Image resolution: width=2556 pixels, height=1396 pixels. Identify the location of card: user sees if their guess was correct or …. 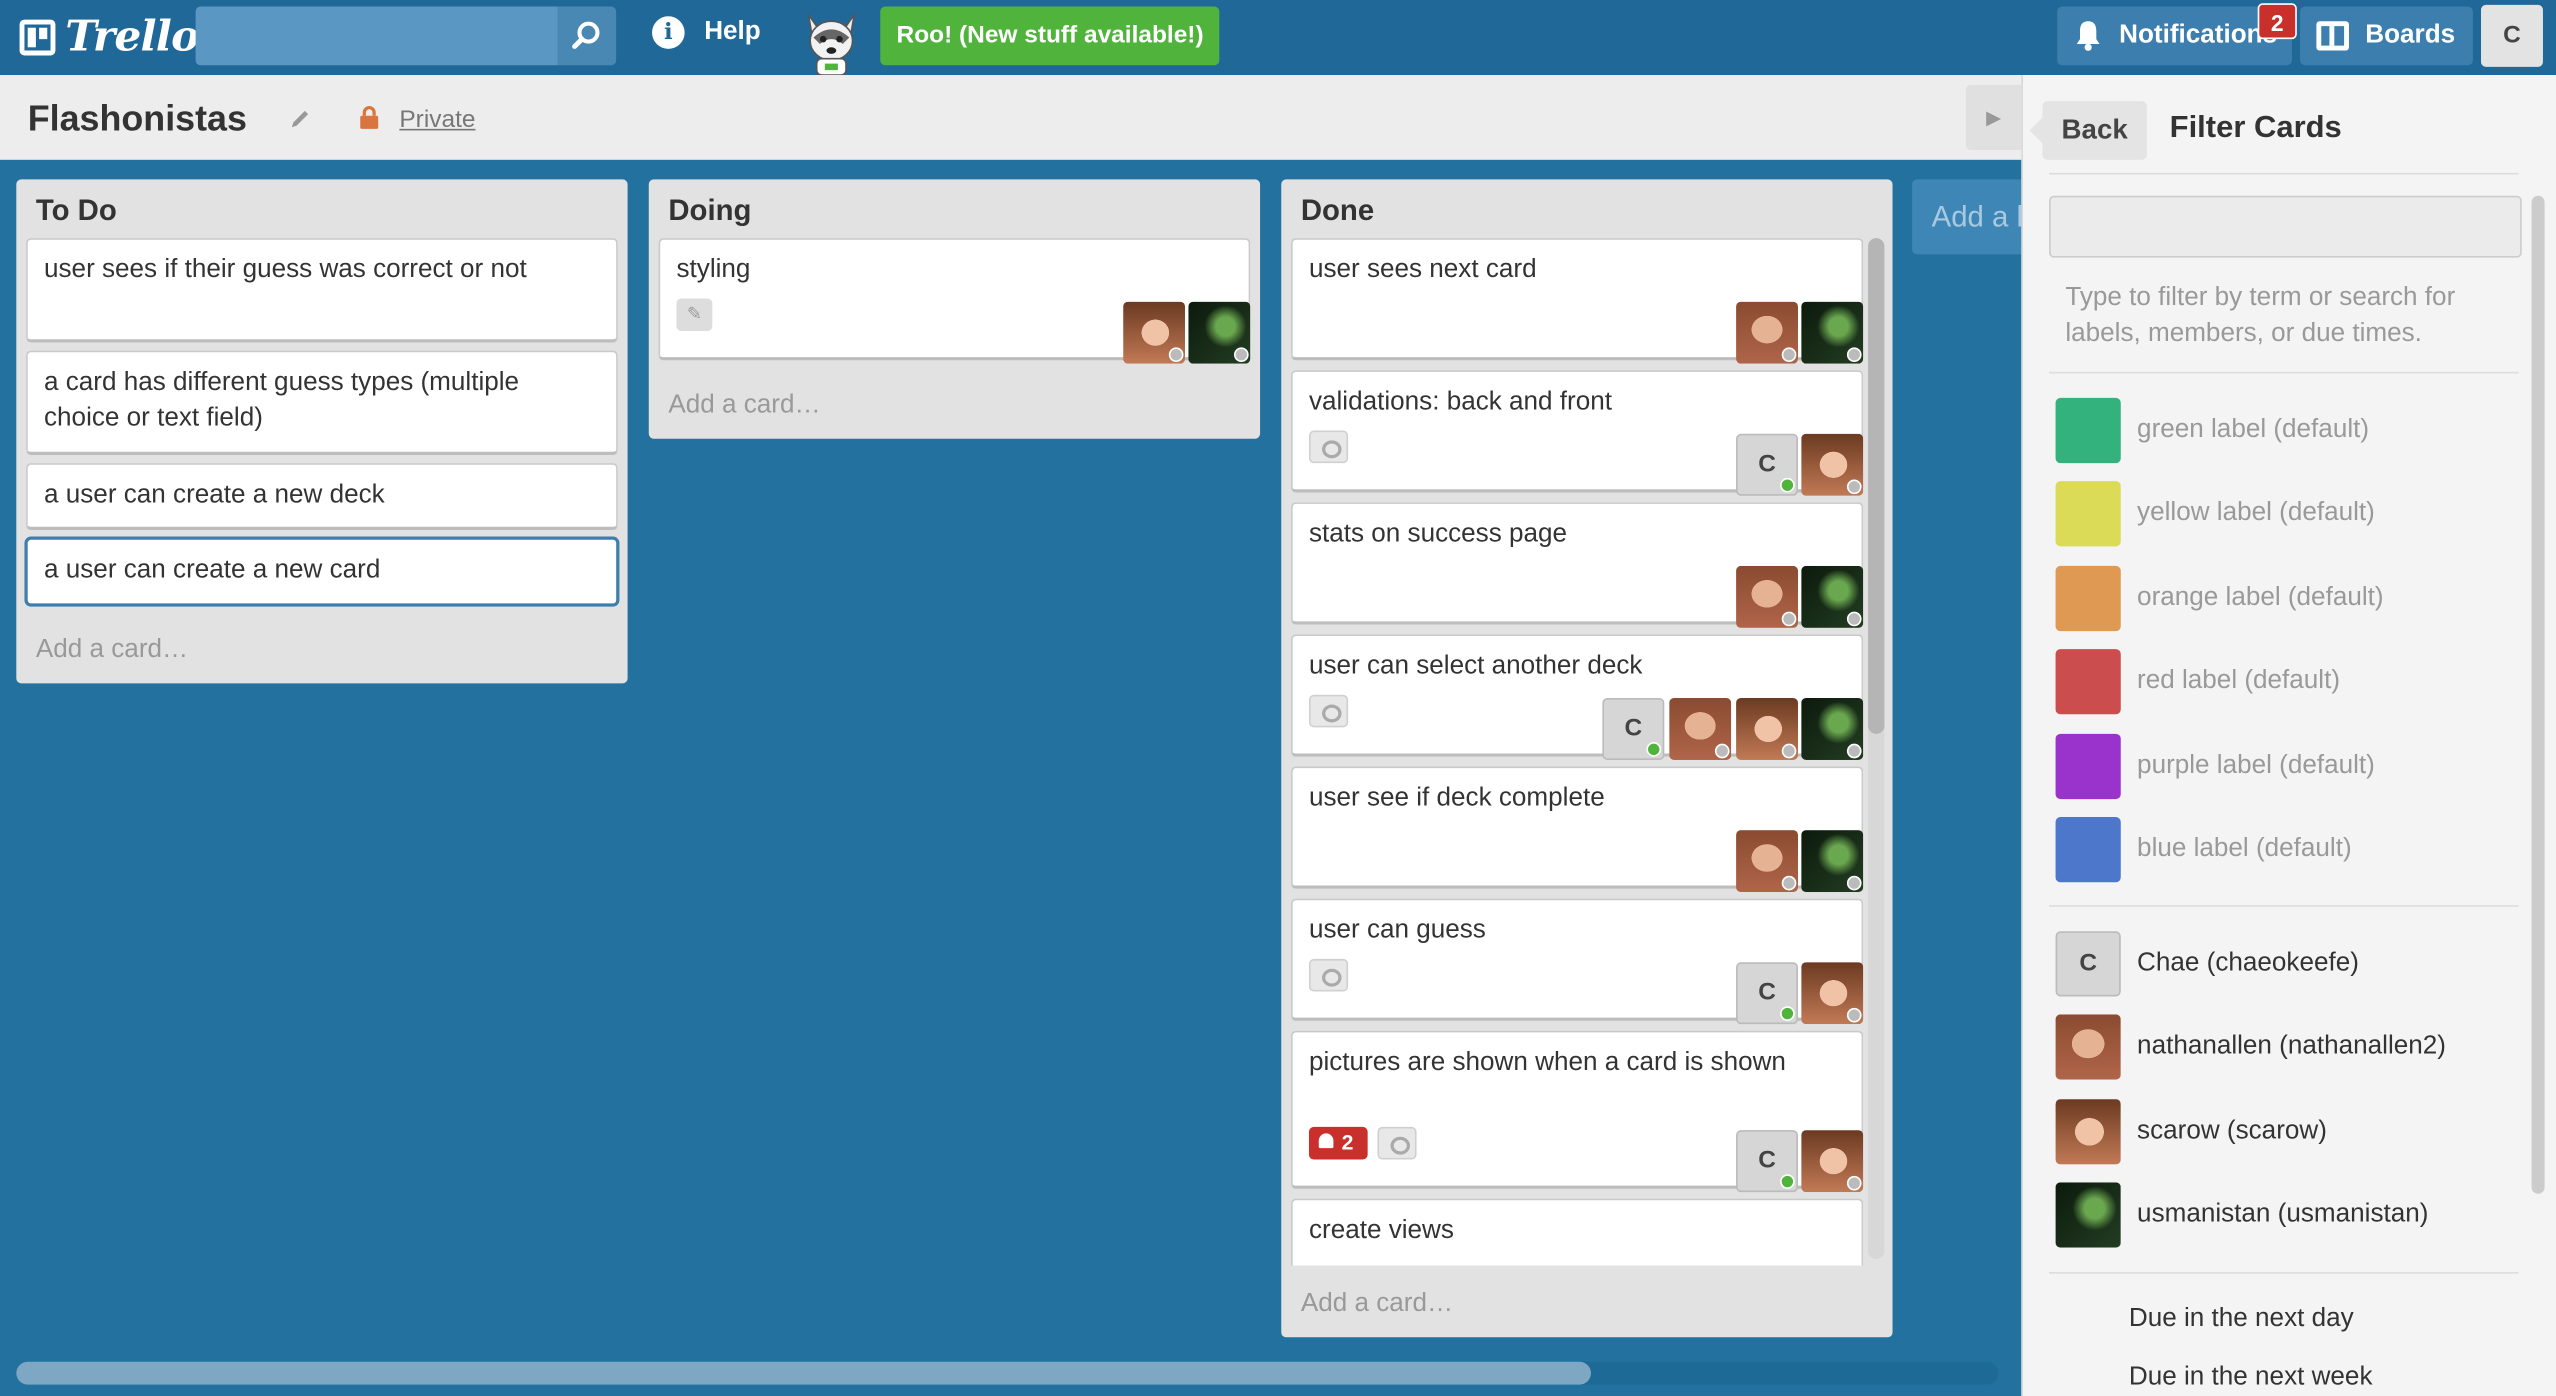
(322, 290).